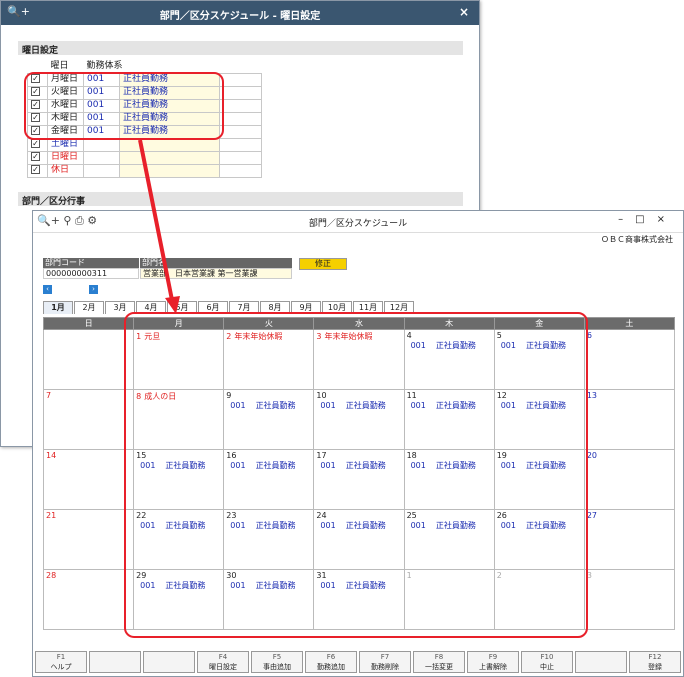  I want to click on pointer-arrow, so click(159, 226).